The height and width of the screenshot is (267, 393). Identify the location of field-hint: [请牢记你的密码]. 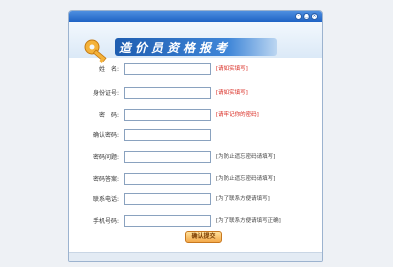
(237, 115).